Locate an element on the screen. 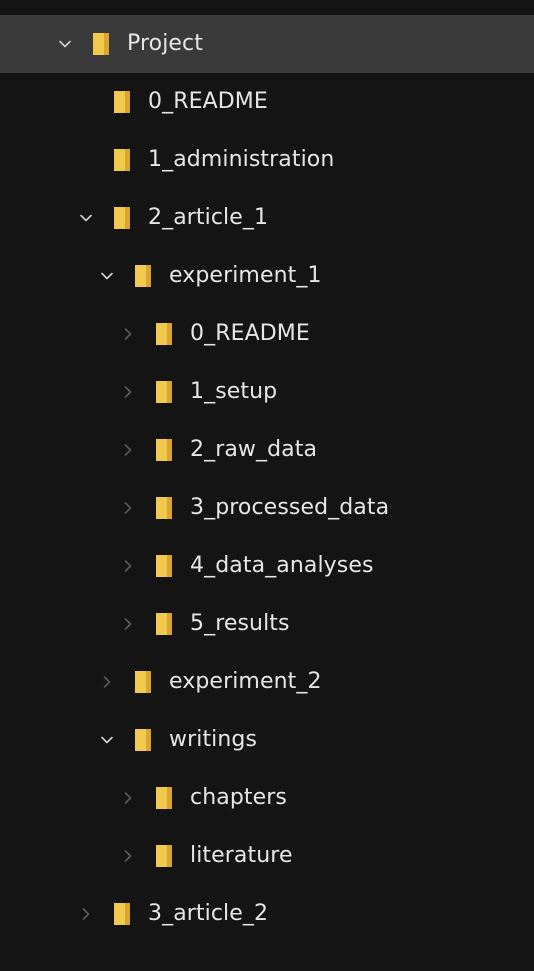 The width and height of the screenshot is (534, 971). tree-item-label: 5_results is located at coordinates (240, 623).